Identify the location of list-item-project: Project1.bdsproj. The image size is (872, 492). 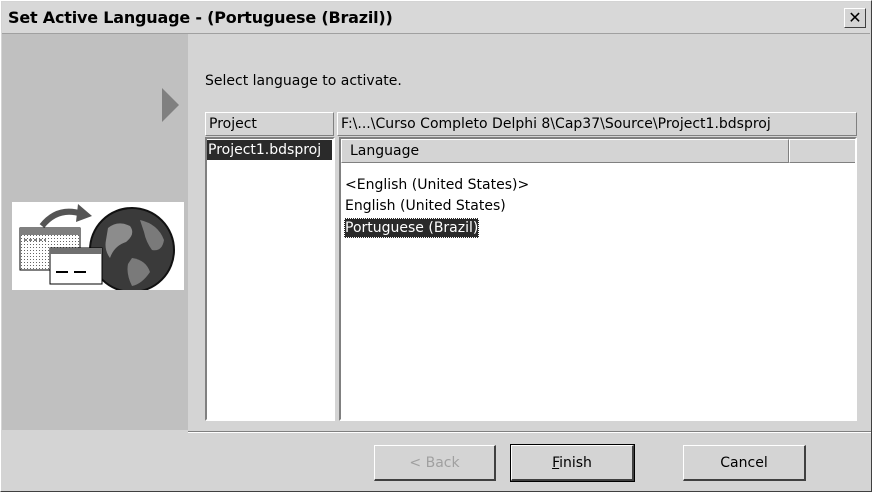
(269, 150).